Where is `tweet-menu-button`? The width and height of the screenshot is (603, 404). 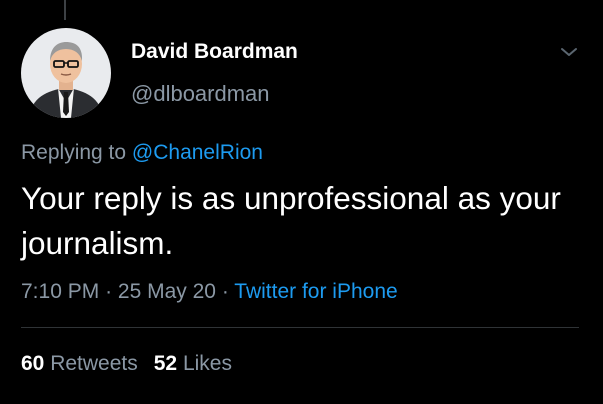 tweet-menu-button is located at coordinates (569, 52).